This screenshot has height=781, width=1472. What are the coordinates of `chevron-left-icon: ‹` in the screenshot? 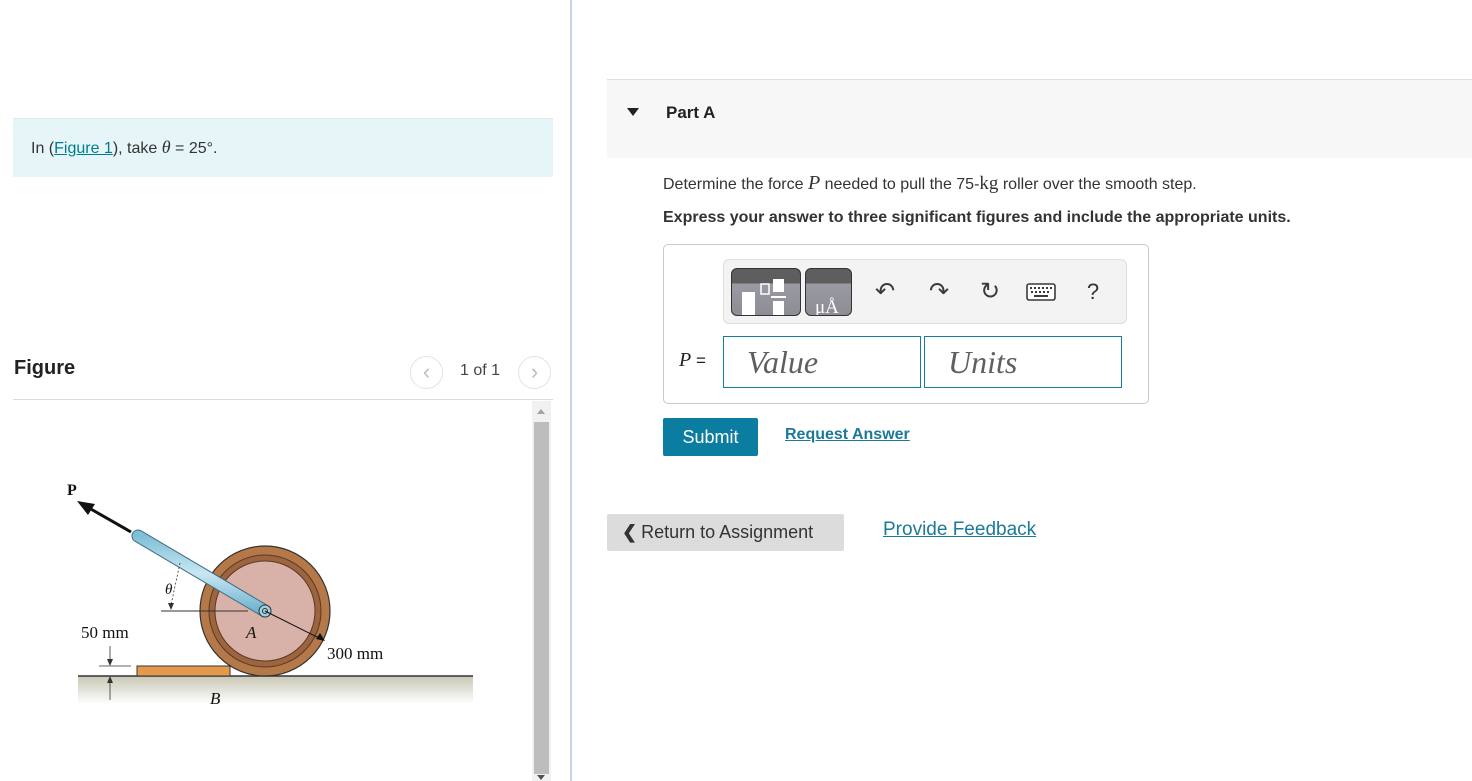 It's located at (426, 371).